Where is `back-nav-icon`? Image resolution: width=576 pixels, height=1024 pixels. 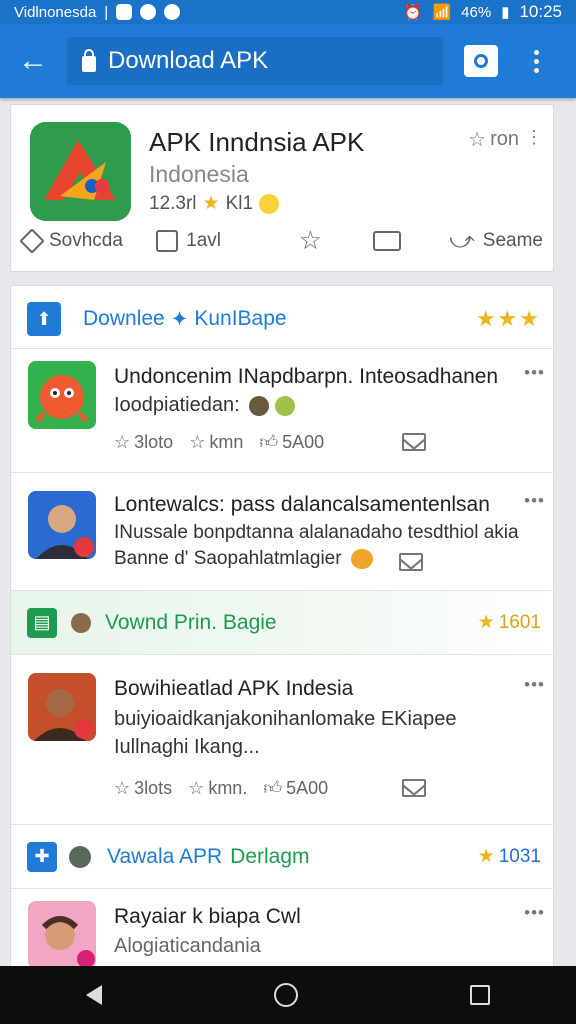 back-nav-icon is located at coordinates (94, 995).